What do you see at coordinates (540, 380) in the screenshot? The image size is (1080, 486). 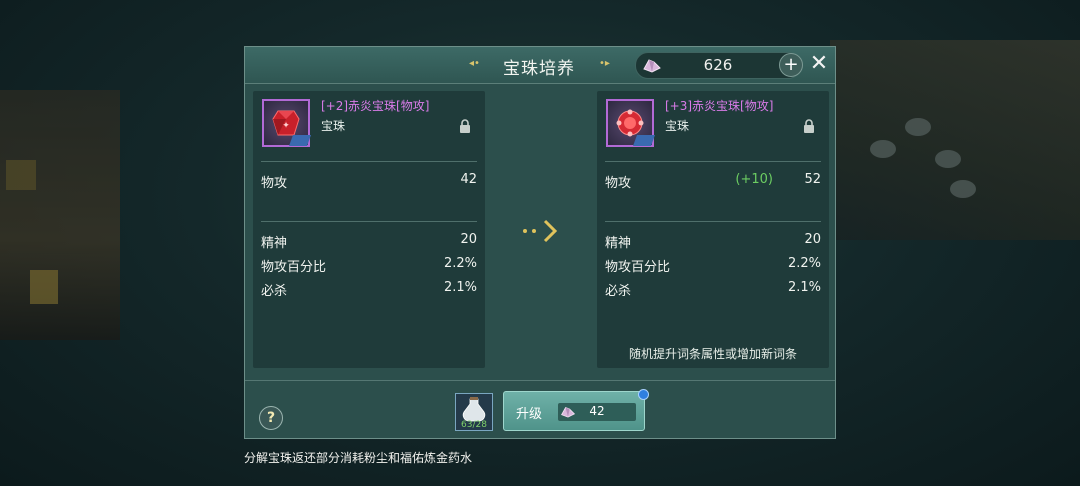 I see `footer-divider` at bounding box center [540, 380].